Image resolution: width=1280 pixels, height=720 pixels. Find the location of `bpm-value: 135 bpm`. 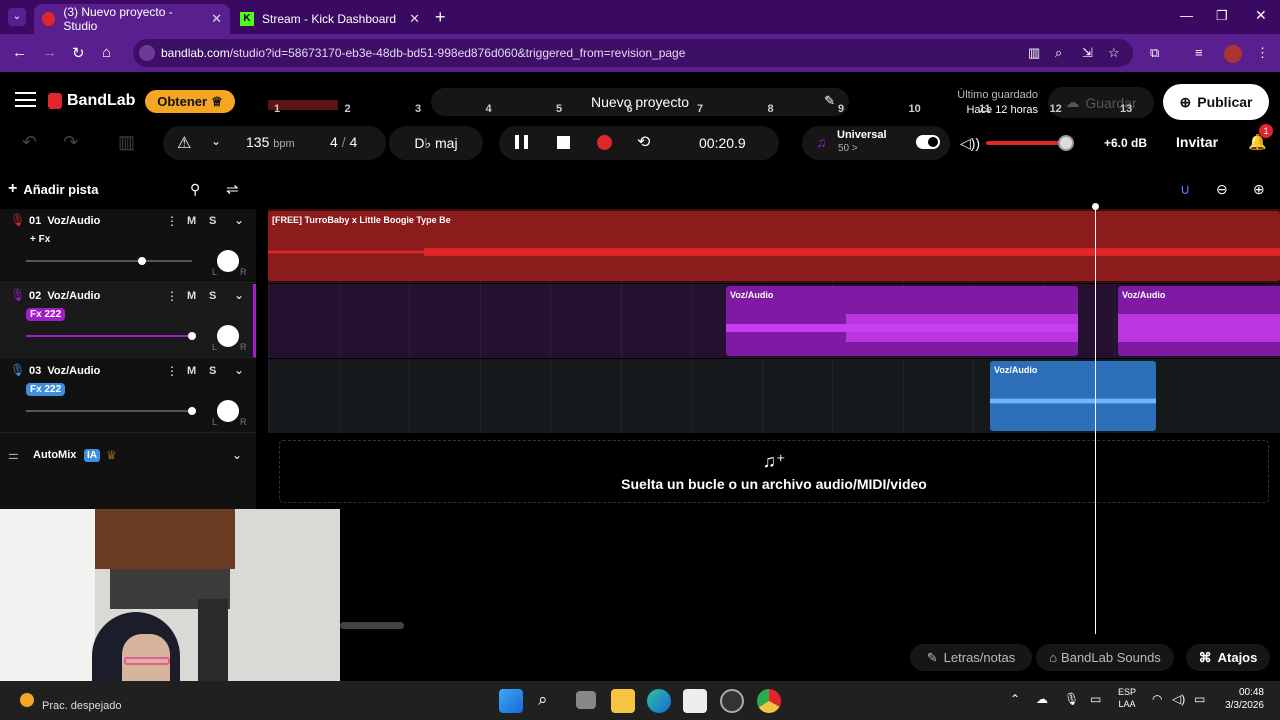

bpm-value: 135 bpm is located at coordinates (270, 142).